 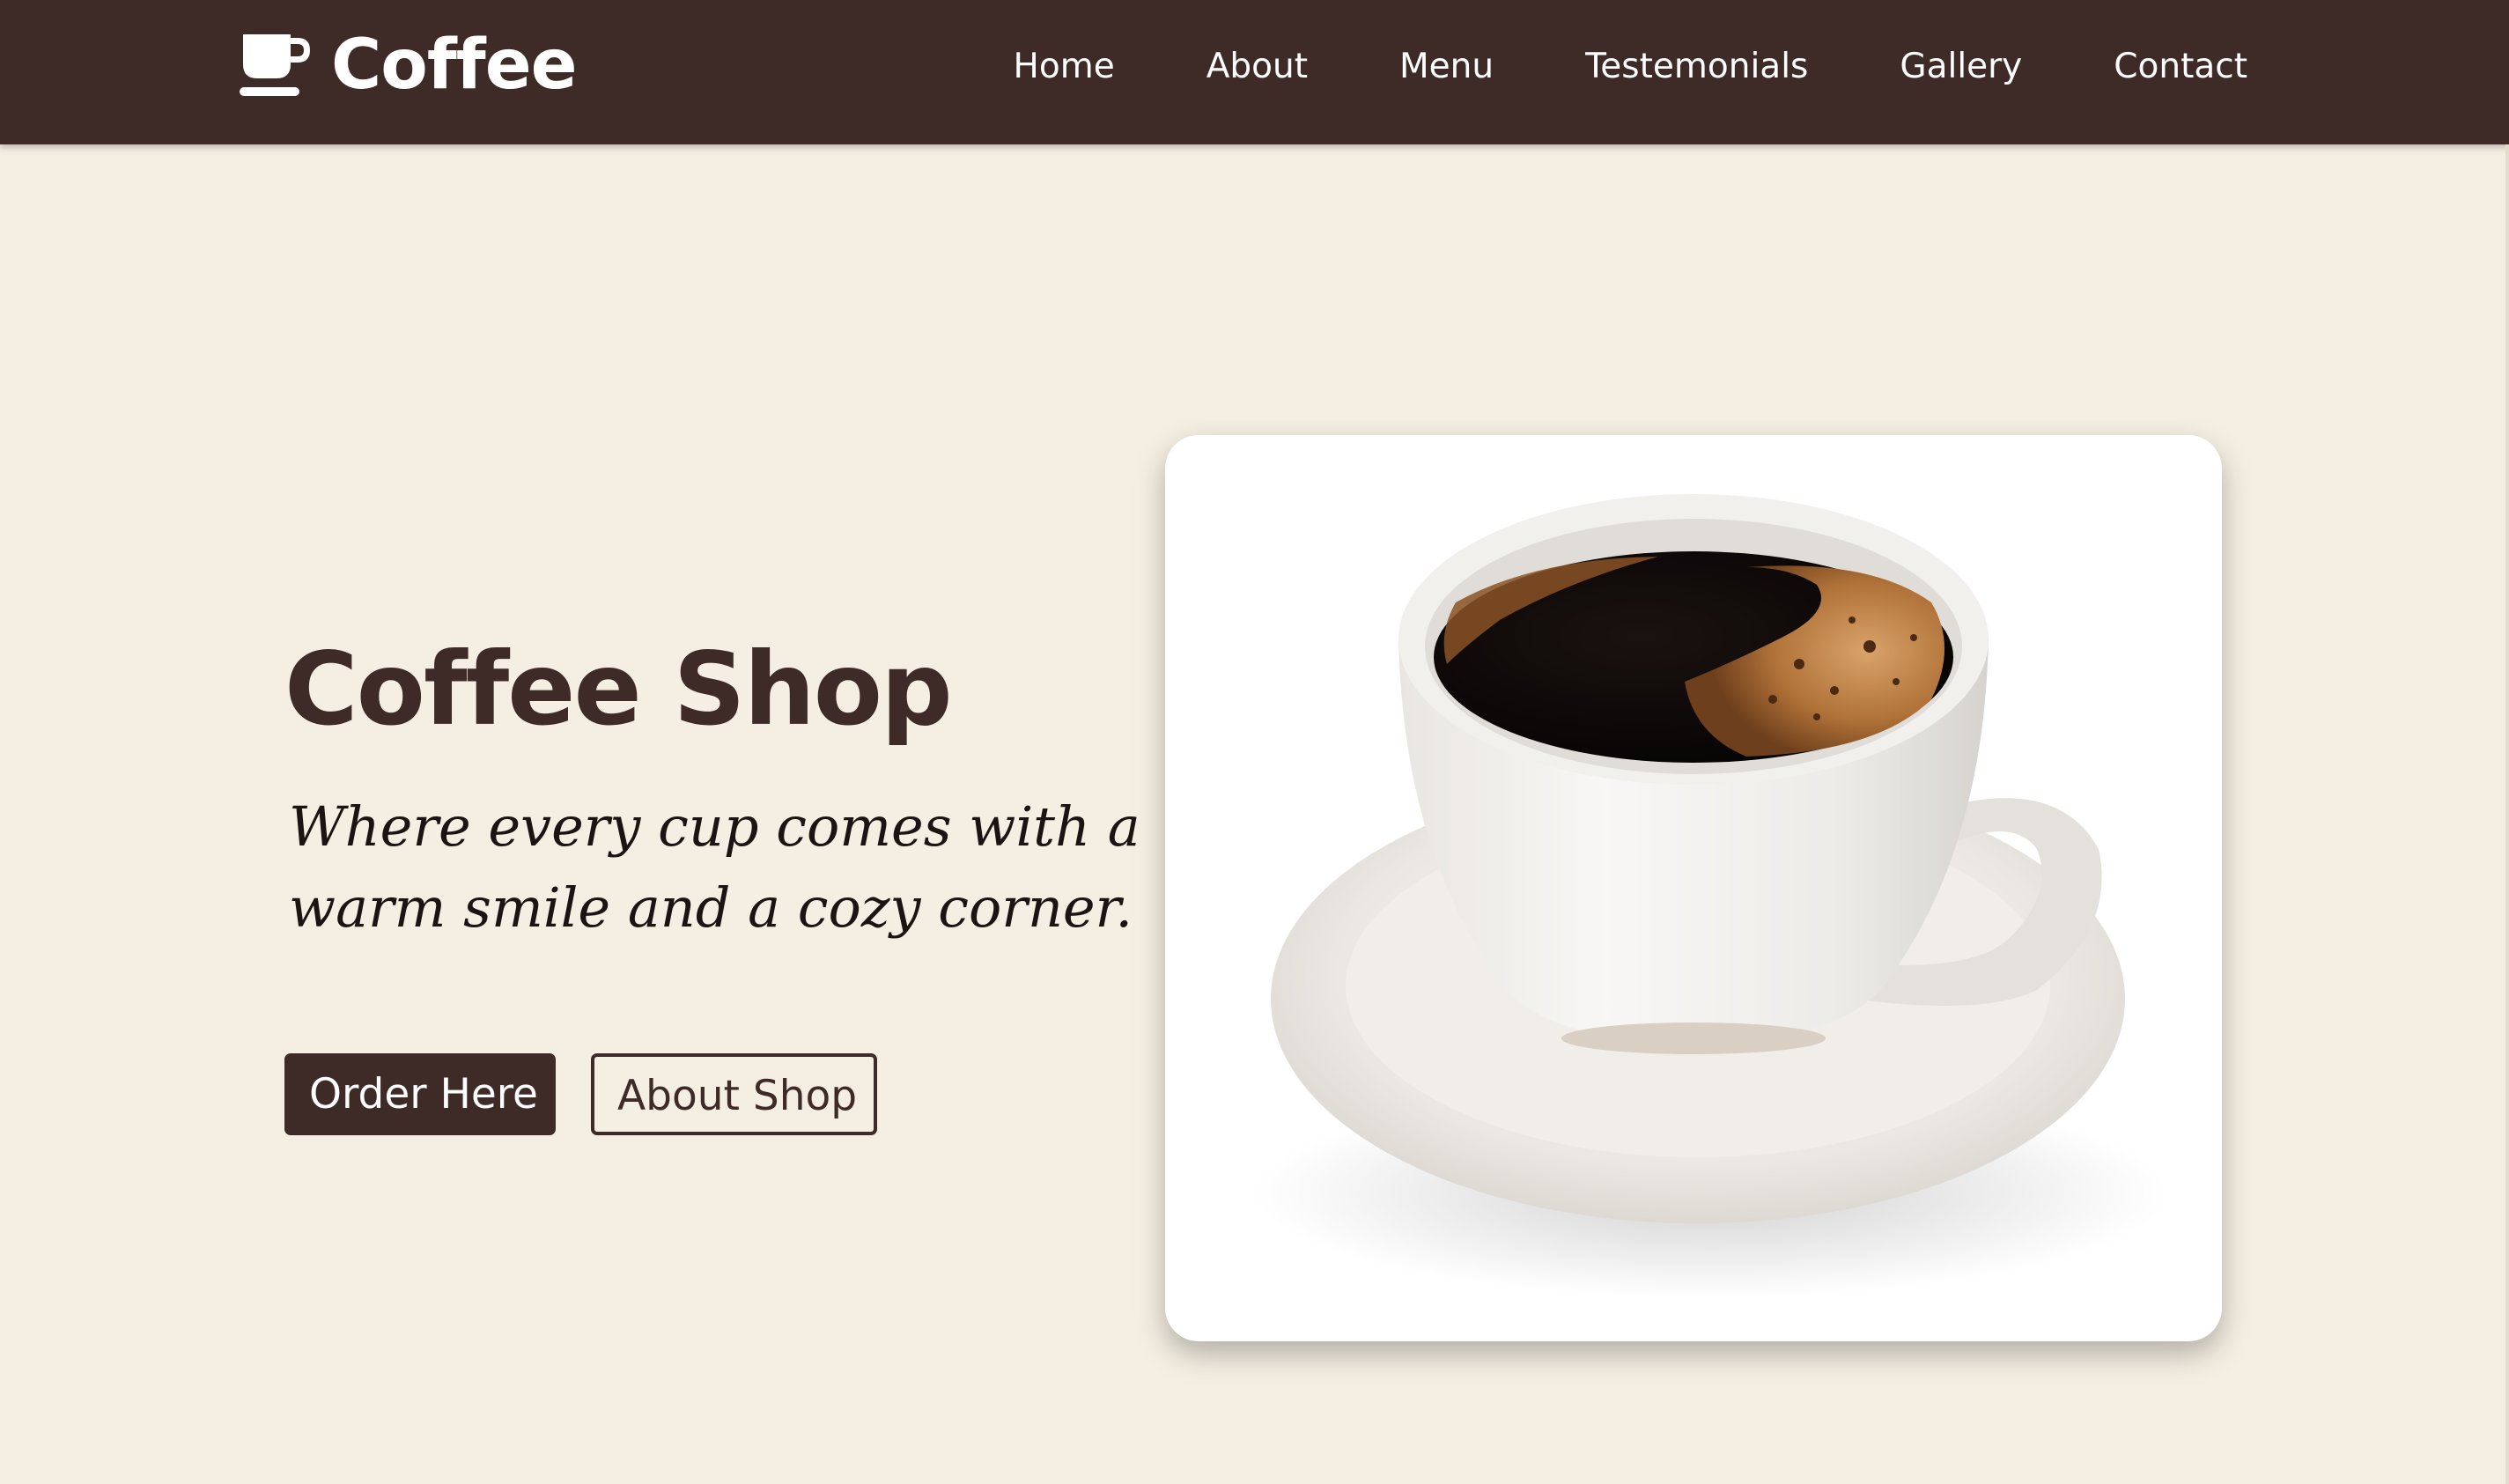 What do you see at coordinates (2180, 66) in the screenshot?
I see `nav-link-contact: Contact` at bounding box center [2180, 66].